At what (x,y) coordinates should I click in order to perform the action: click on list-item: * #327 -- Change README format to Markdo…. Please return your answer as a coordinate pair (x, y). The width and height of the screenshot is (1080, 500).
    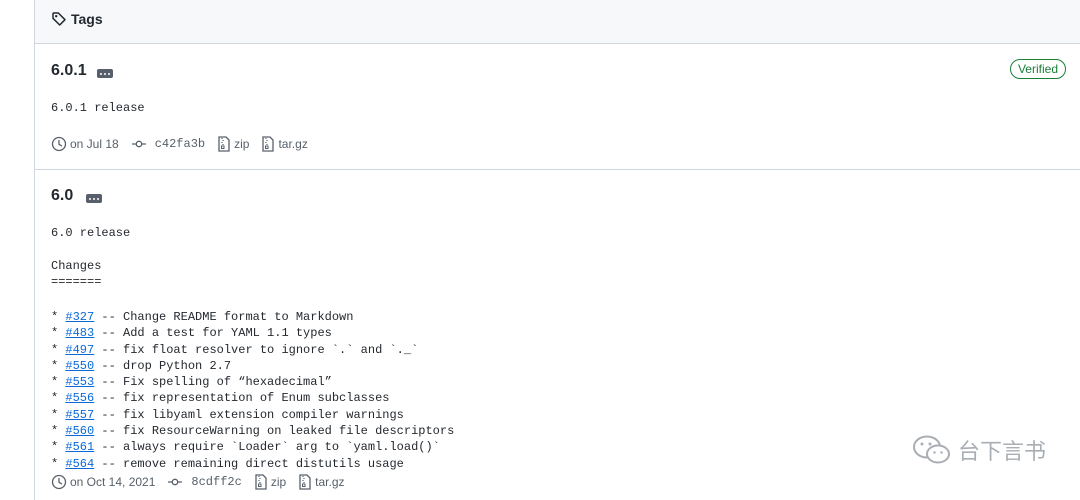
    Looking at the image, I should click on (252, 317).